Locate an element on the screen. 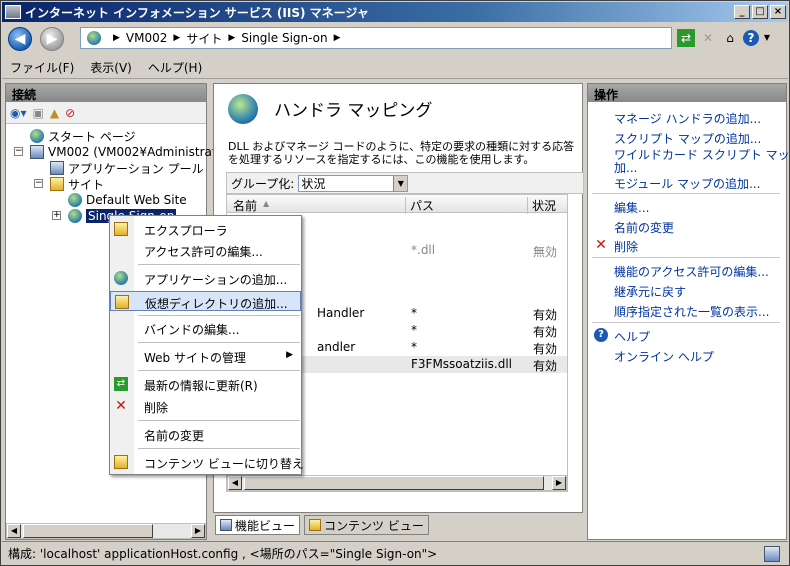 This screenshot has width=790, height=566. app-pool-icon is located at coordinates (57, 168).